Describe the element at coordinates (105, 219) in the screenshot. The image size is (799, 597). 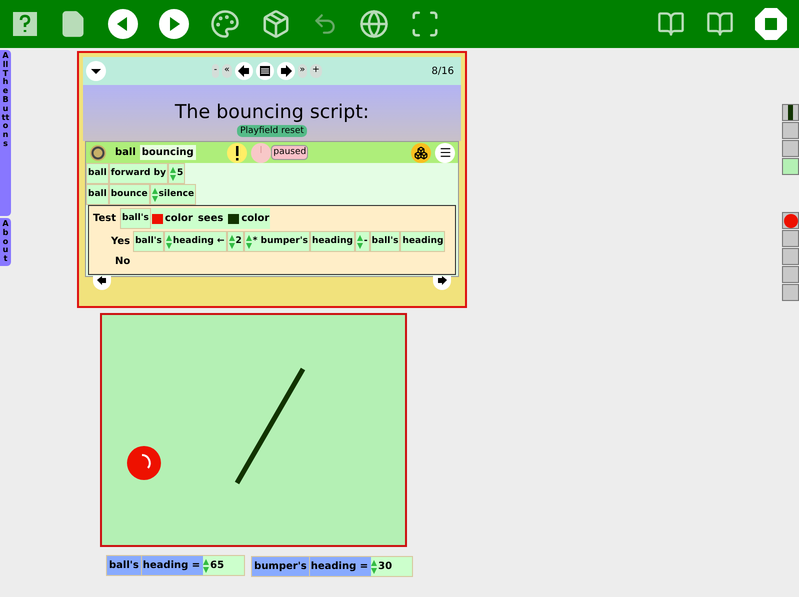
I see `test-label: Test` at that location.